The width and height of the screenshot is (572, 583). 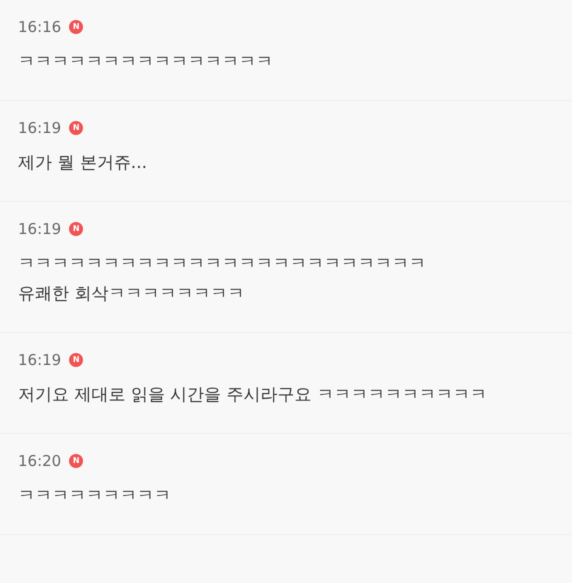 I want to click on comment-text: ㅋㅋㅋㅋㅋㅋㅋㅋㅋ, so click(x=95, y=496).